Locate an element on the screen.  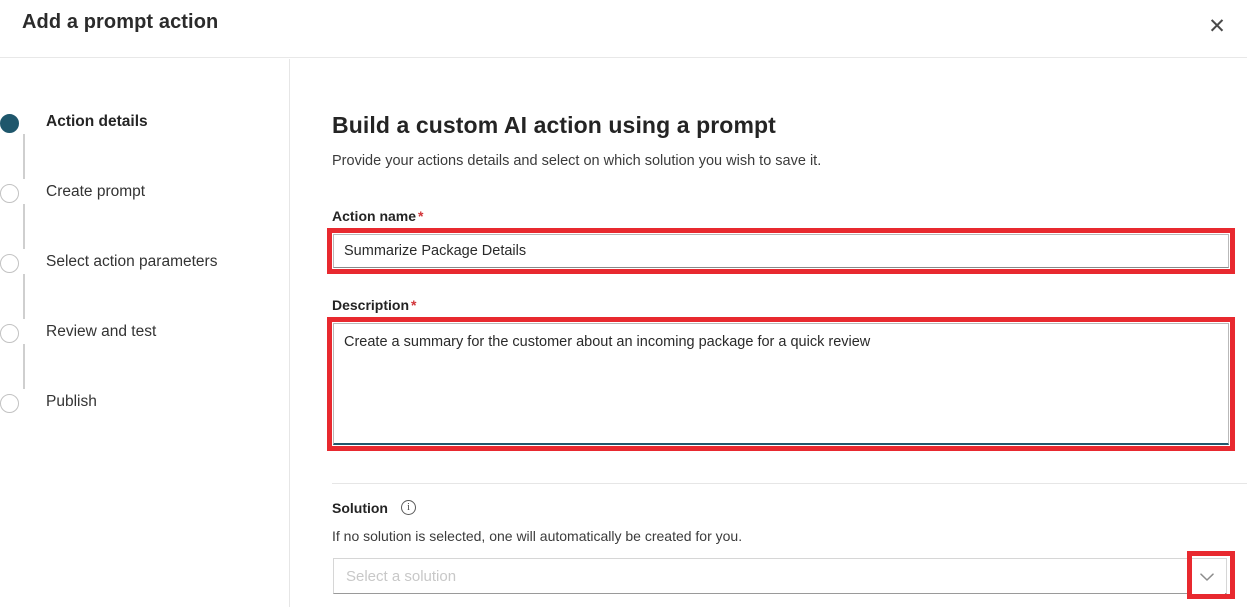
page-title: Add a prompt action is located at coordinates (120, 22).